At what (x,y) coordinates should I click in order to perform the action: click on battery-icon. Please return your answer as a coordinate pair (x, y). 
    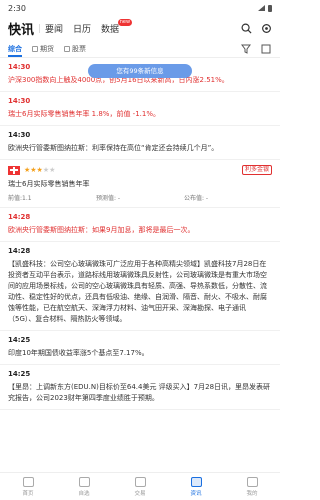
    Looking at the image, I should click on (270, 8).